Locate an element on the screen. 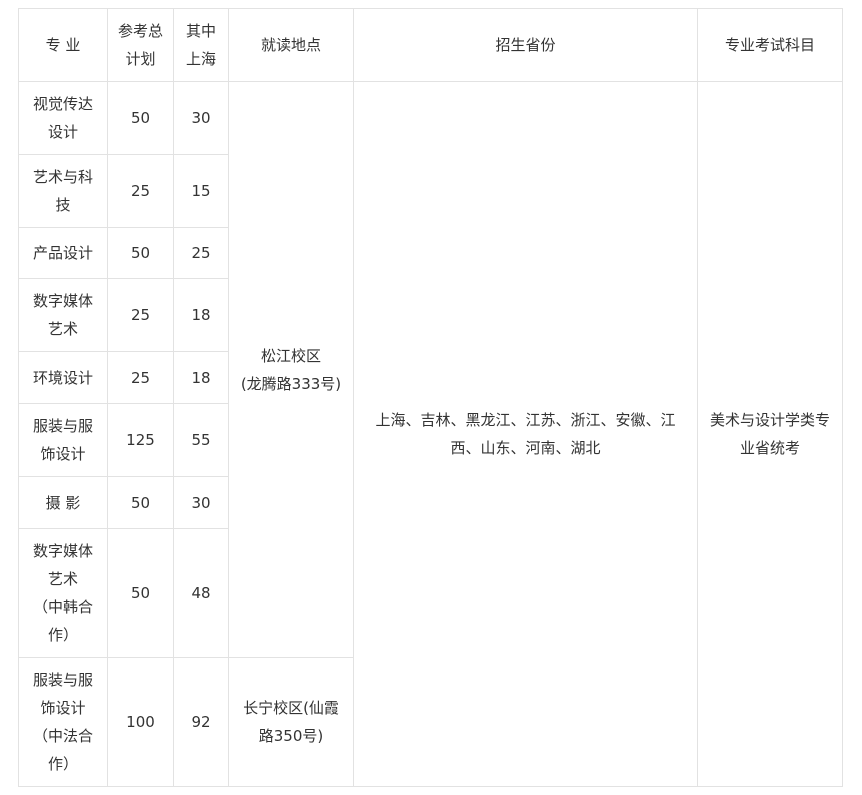  table-header-row: 专 业 参考总 计划 其中 上海 就读地点 招生省份 专业考试科目 is located at coordinates (430, 45).